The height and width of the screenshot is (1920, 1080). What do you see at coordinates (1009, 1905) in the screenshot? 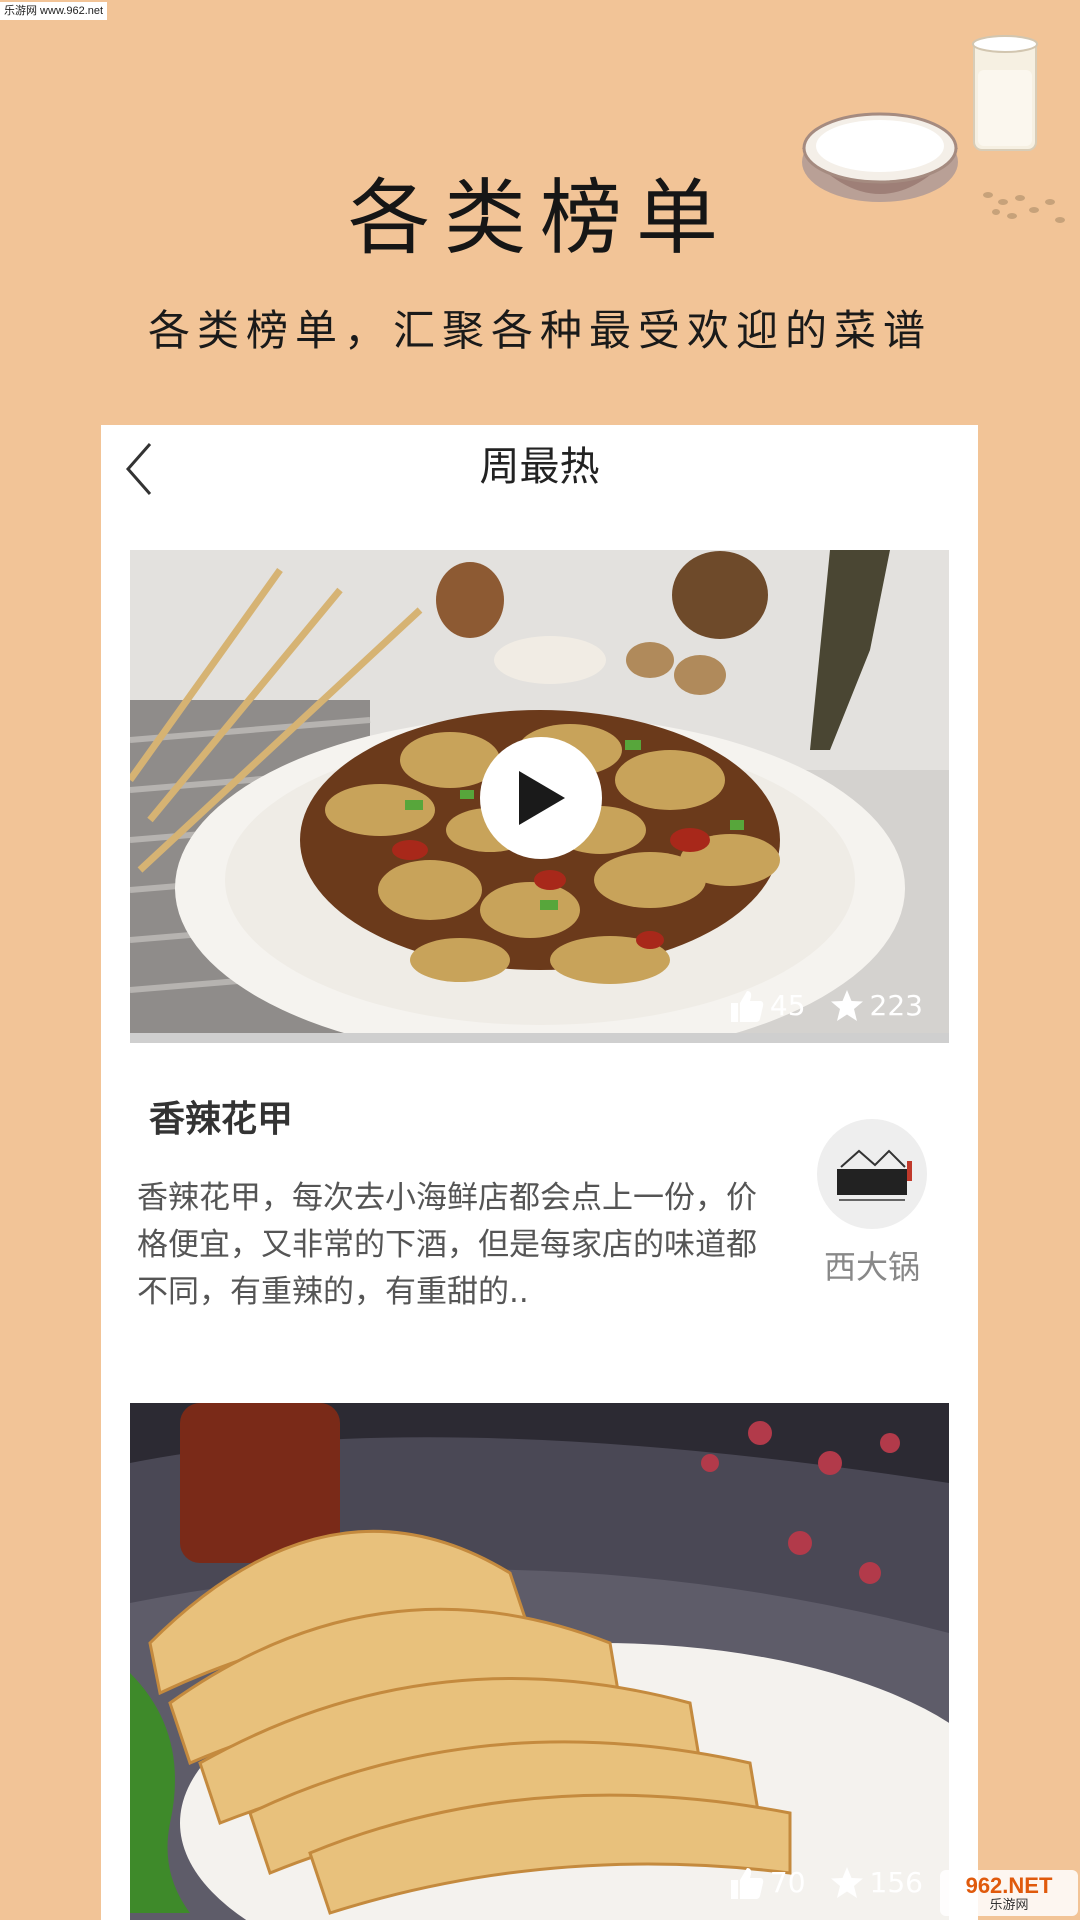
I see `watermark-sub-text: 乐游网` at bounding box center [1009, 1905].